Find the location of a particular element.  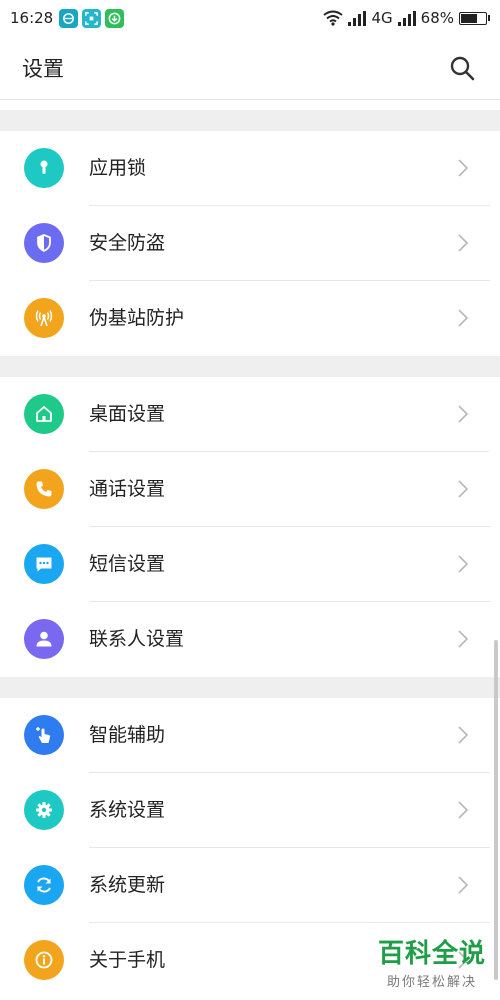

watermark-subtitle: 助你轻松解决 is located at coordinates (431, 982).